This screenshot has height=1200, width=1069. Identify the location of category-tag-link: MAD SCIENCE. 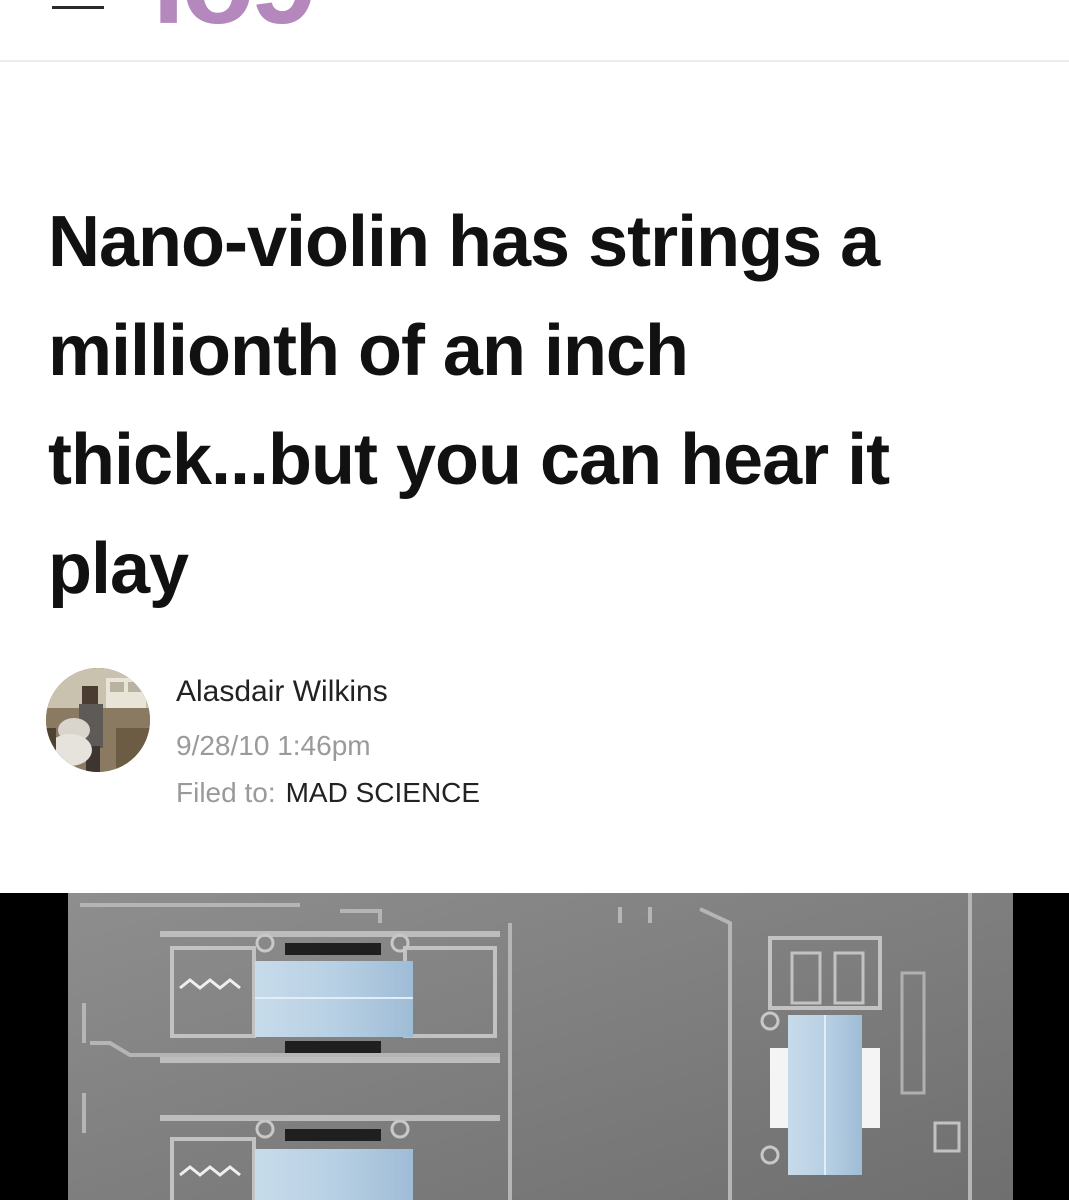
(383, 792).